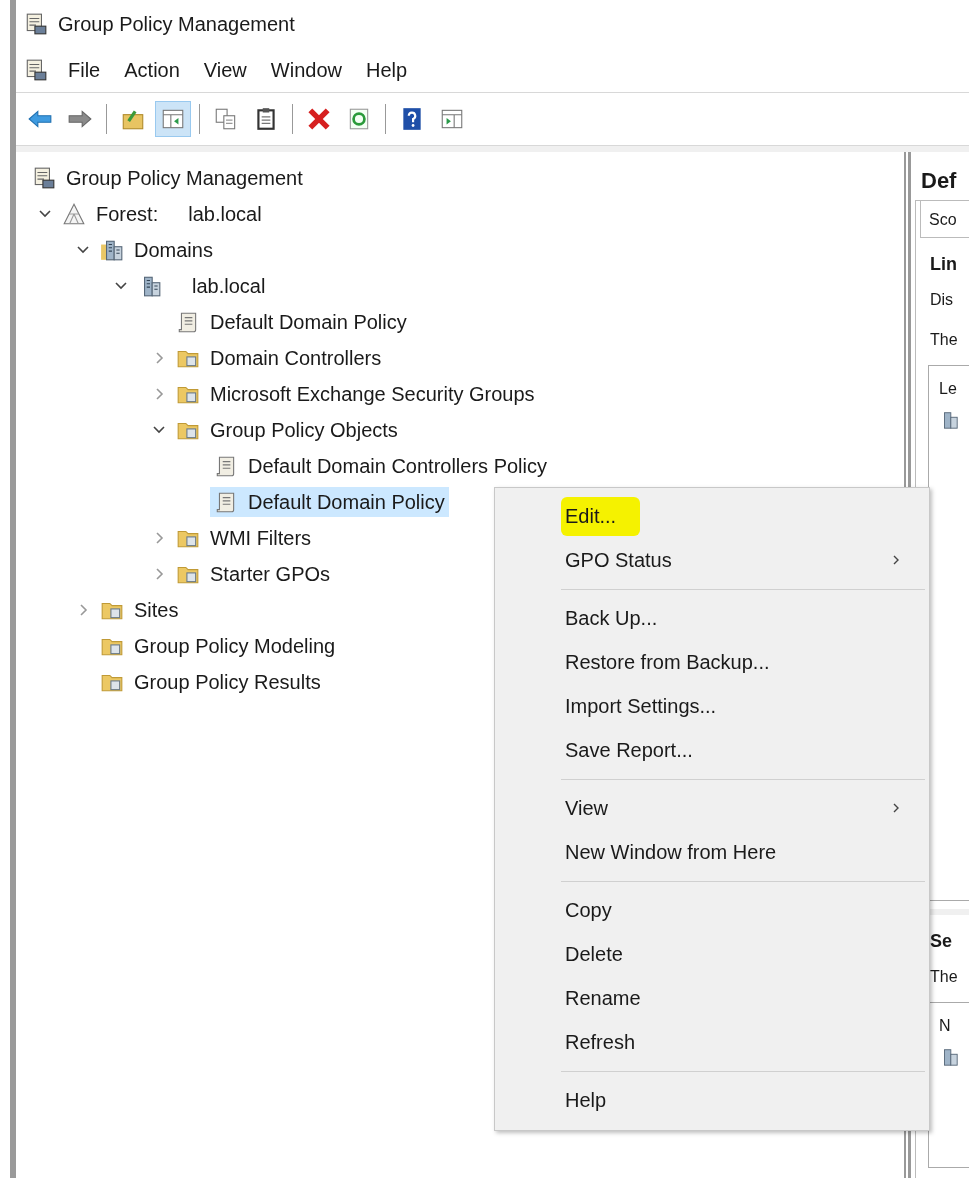 Image resolution: width=969 pixels, height=1178 pixels. What do you see at coordinates (319, 119) in the screenshot?
I see `delete-icon` at bounding box center [319, 119].